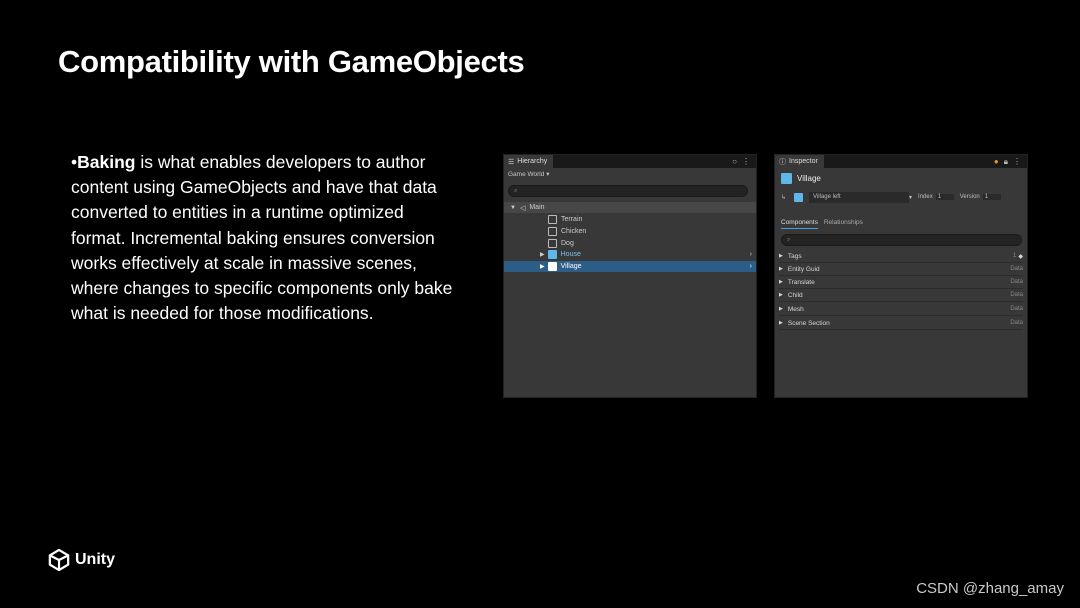  Describe the element at coordinates (548, 174) in the screenshot. I see `dropdown-icon: ▾` at that location.